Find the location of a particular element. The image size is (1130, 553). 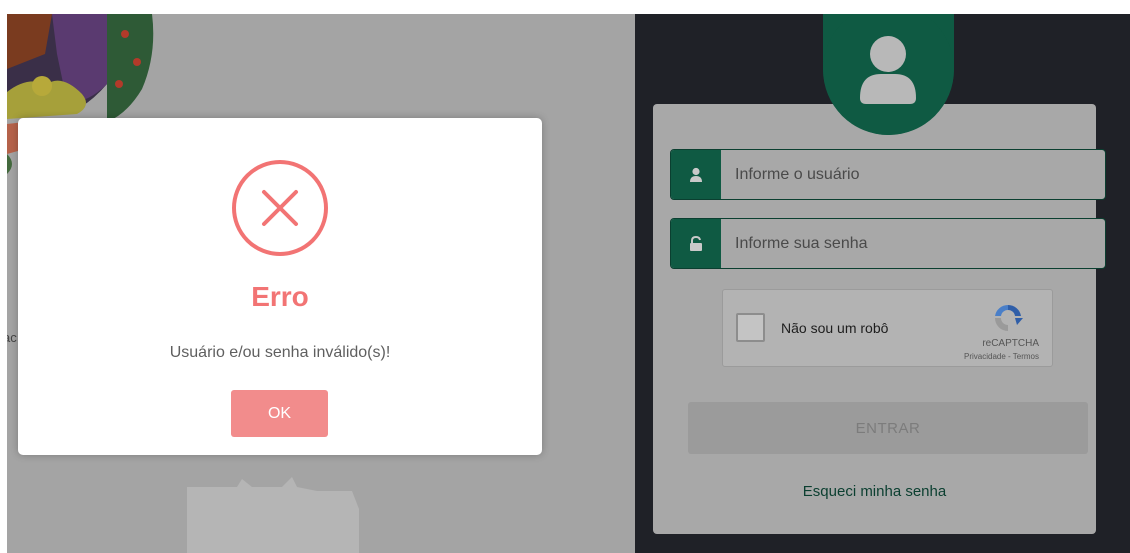

password-placeholder: Informe sua senha is located at coordinates (801, 243).